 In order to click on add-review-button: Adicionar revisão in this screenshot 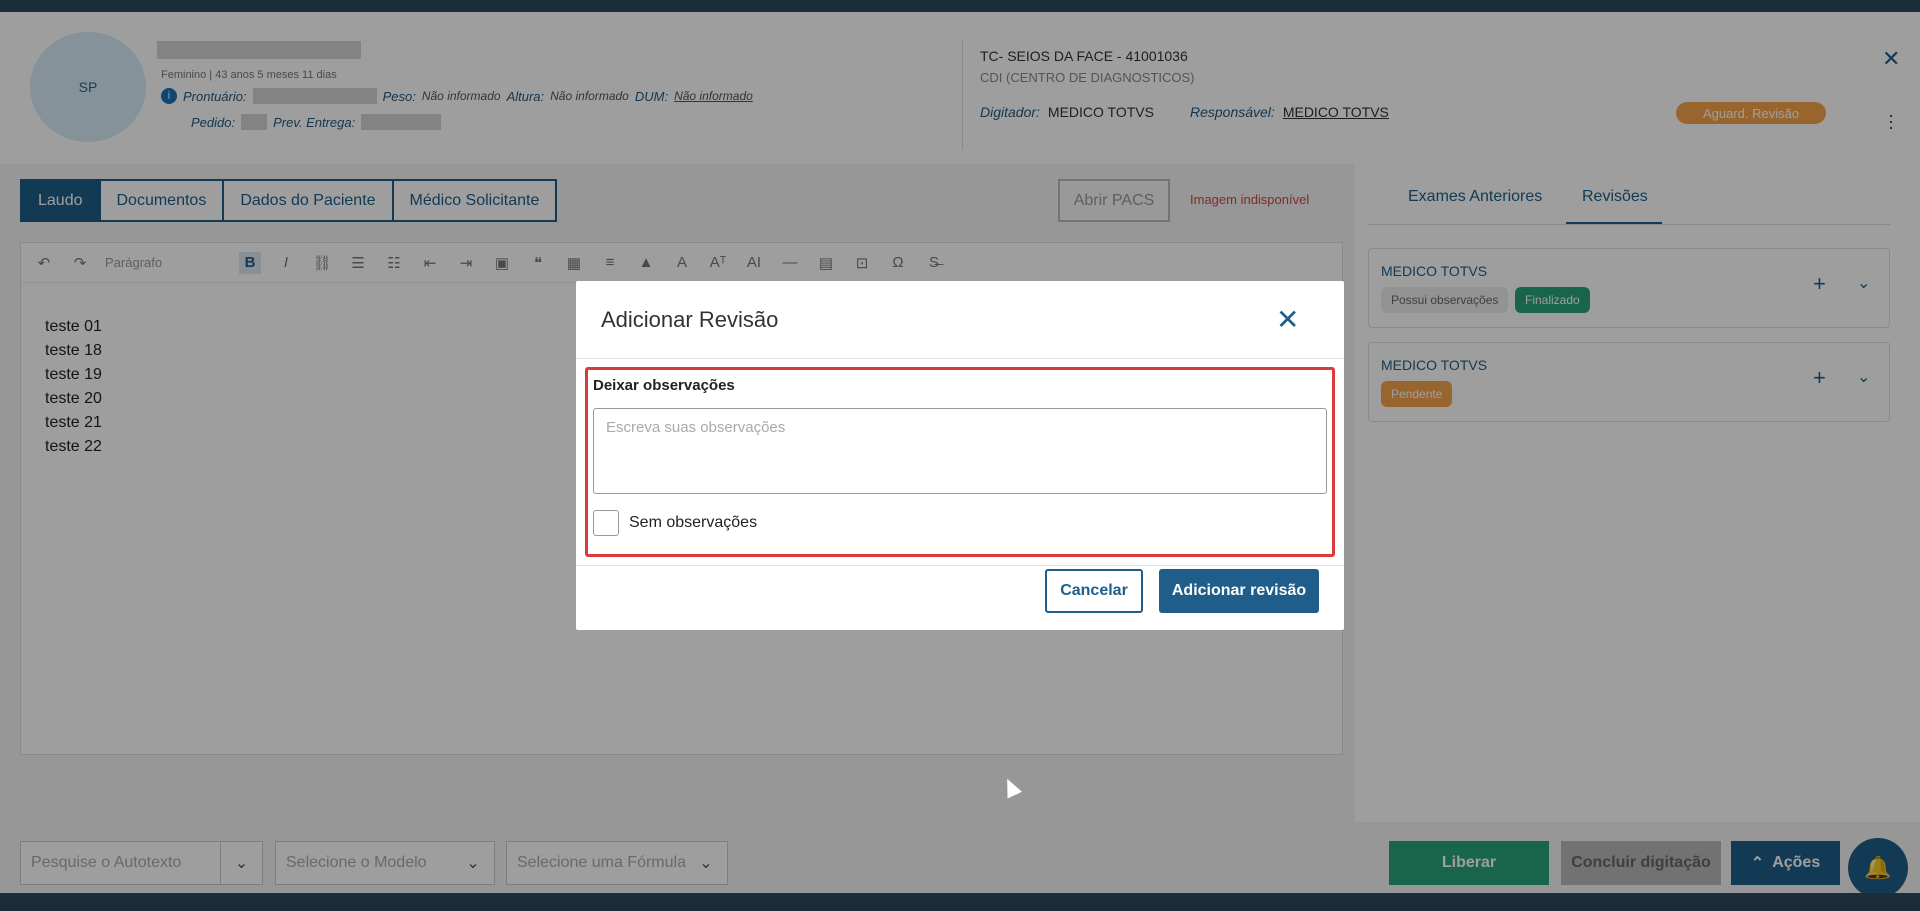, I will do `click(1239, 591)`.